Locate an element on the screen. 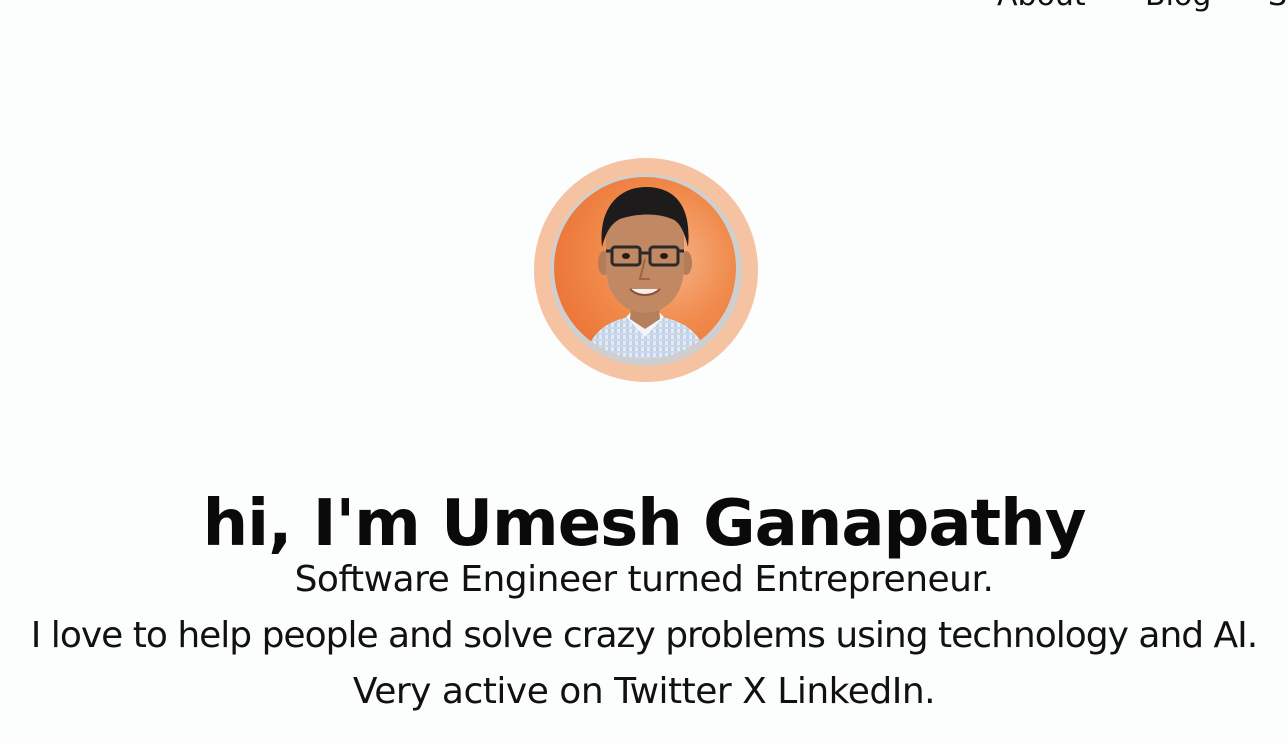  avatar-border is located at coordinates (646, 270).